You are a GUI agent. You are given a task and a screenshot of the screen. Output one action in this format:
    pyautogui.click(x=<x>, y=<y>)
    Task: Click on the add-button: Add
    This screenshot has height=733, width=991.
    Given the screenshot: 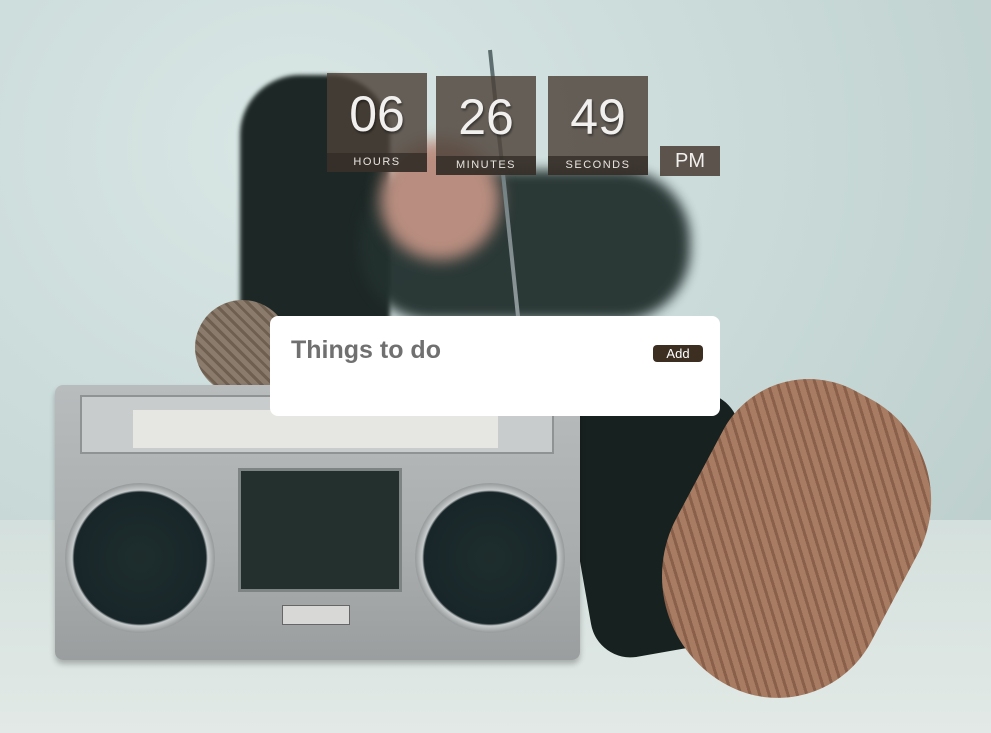 What is the action you would take?
    pyautogui.click(x=678, y=353)
    